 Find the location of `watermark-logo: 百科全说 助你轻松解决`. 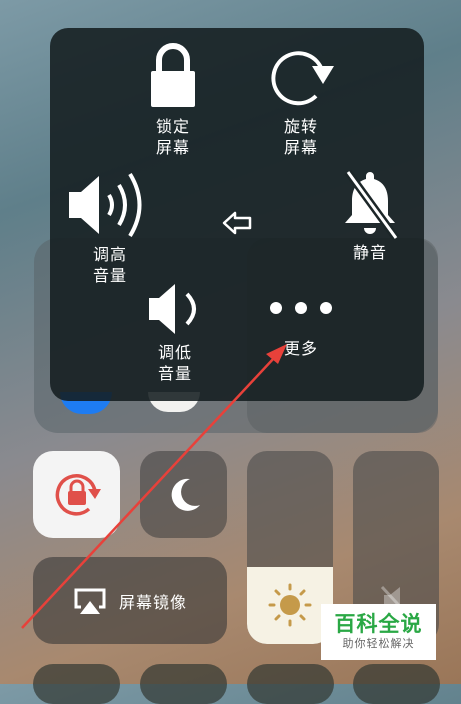

watermark-logo: 百科全说 助你轻松解决 is located at coordinates (378, 632).